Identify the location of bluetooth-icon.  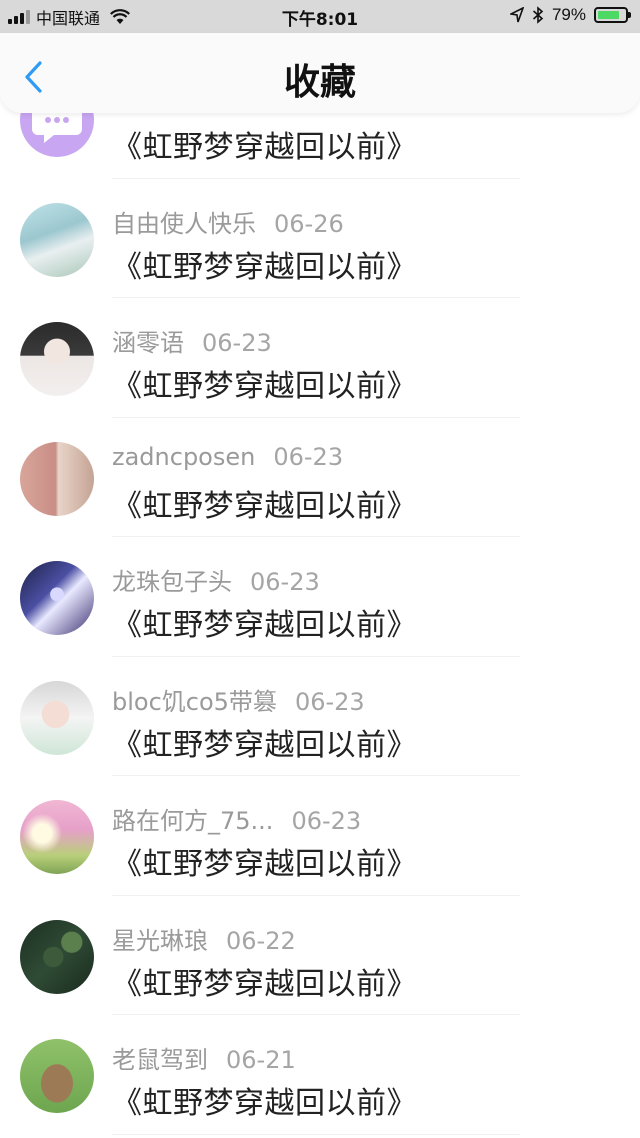
(538, 15).